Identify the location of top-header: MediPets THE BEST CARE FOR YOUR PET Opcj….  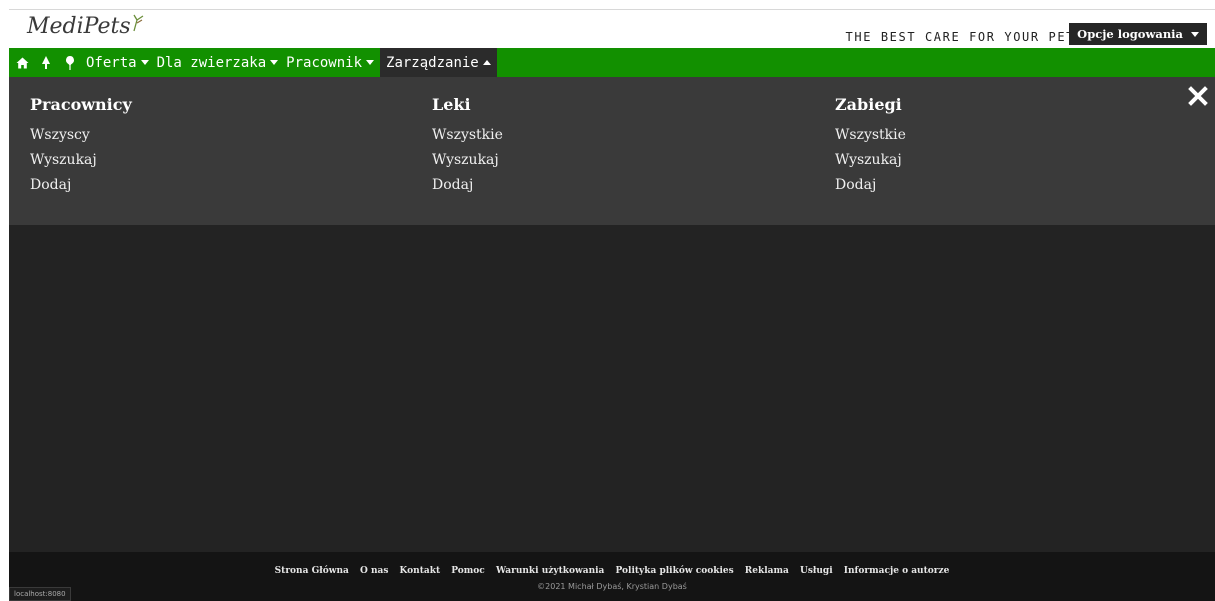
(612, 29).